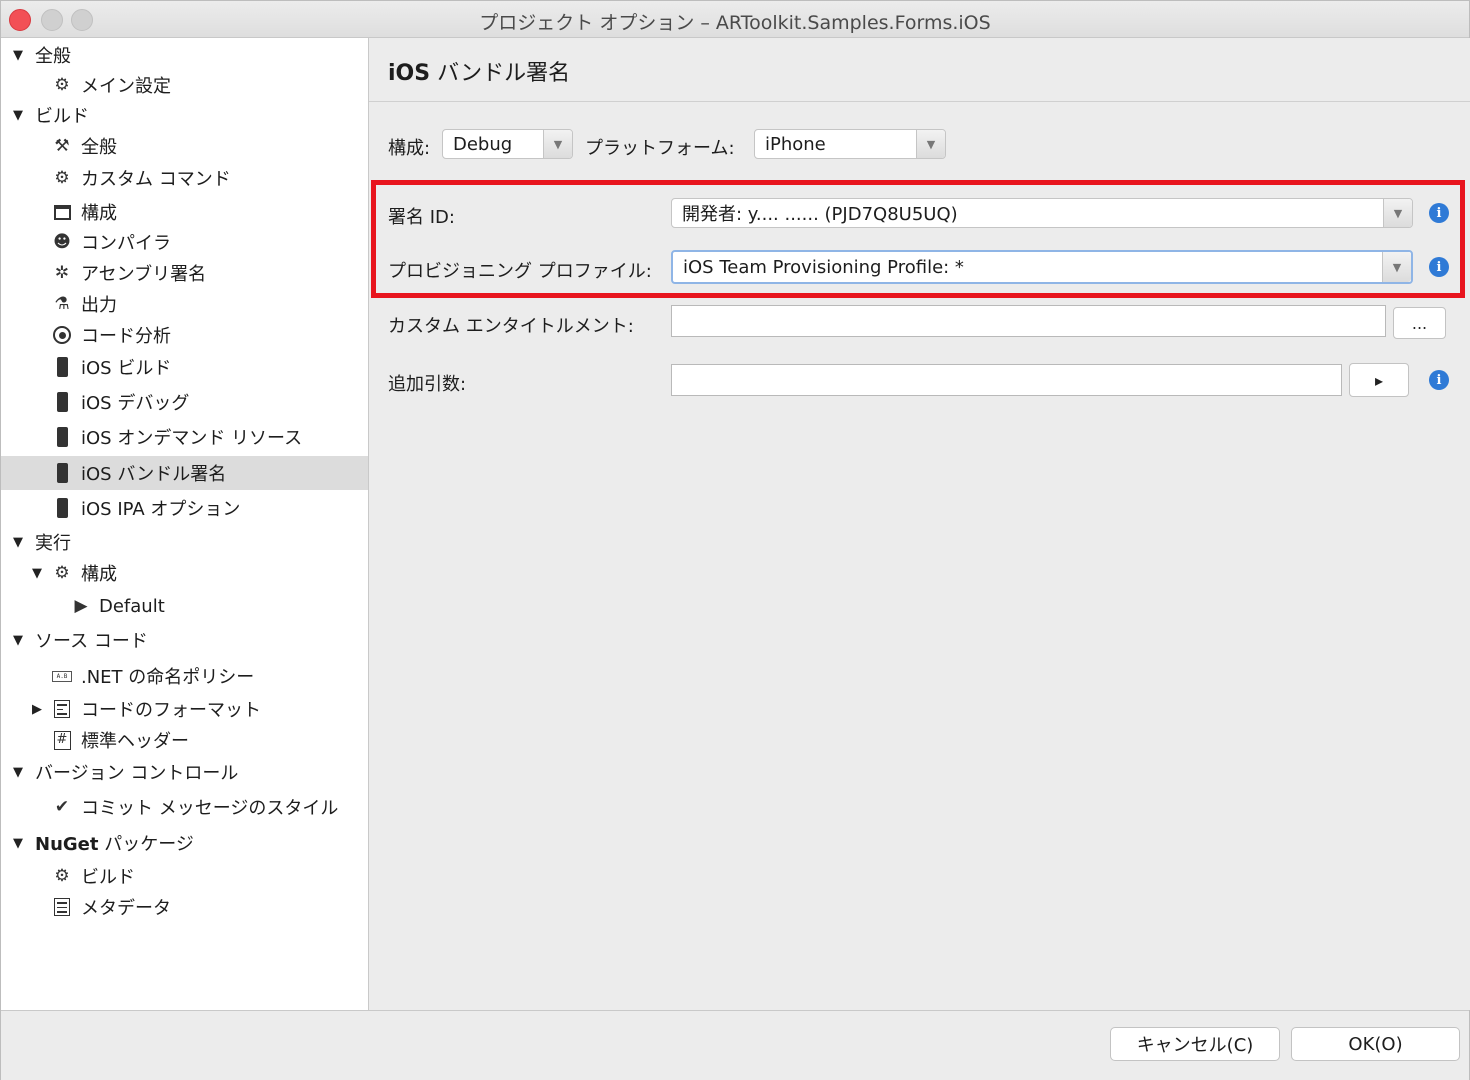 This screenshot has width=1470, height=1080. Describe the element at coordinates (62, 709) in the screenshot. I see `format-icon` at that location.